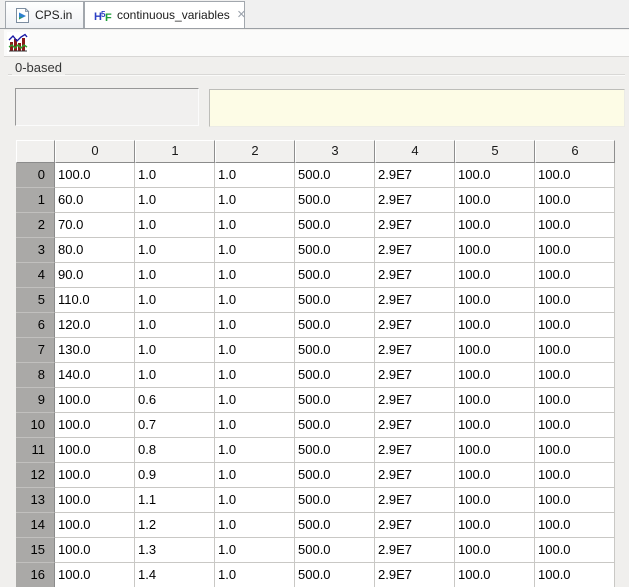  I want to click on table-cell-4-6: 100.0, so click(575, 275).